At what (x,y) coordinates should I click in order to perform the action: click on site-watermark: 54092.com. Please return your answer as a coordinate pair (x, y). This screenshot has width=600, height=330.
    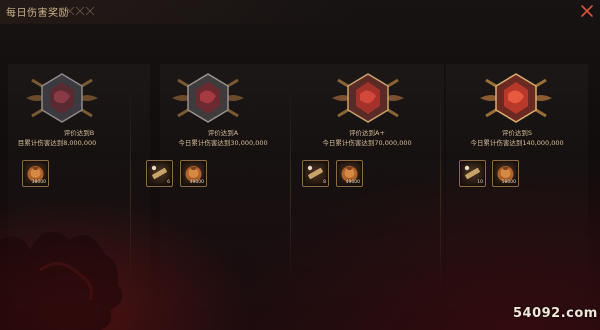
    Looking at the image, I should click on (555, 313).